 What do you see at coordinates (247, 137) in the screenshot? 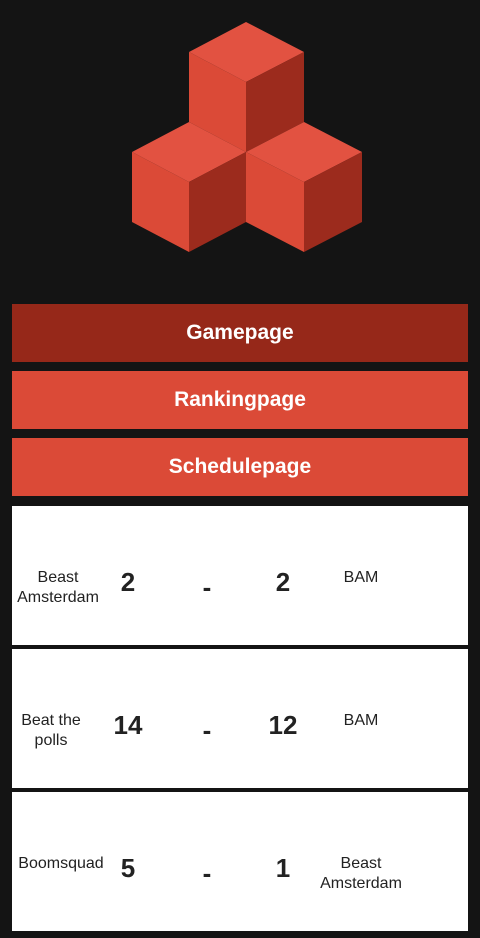
I see `cubes-logo-icon` at bounding box center [247, 137].